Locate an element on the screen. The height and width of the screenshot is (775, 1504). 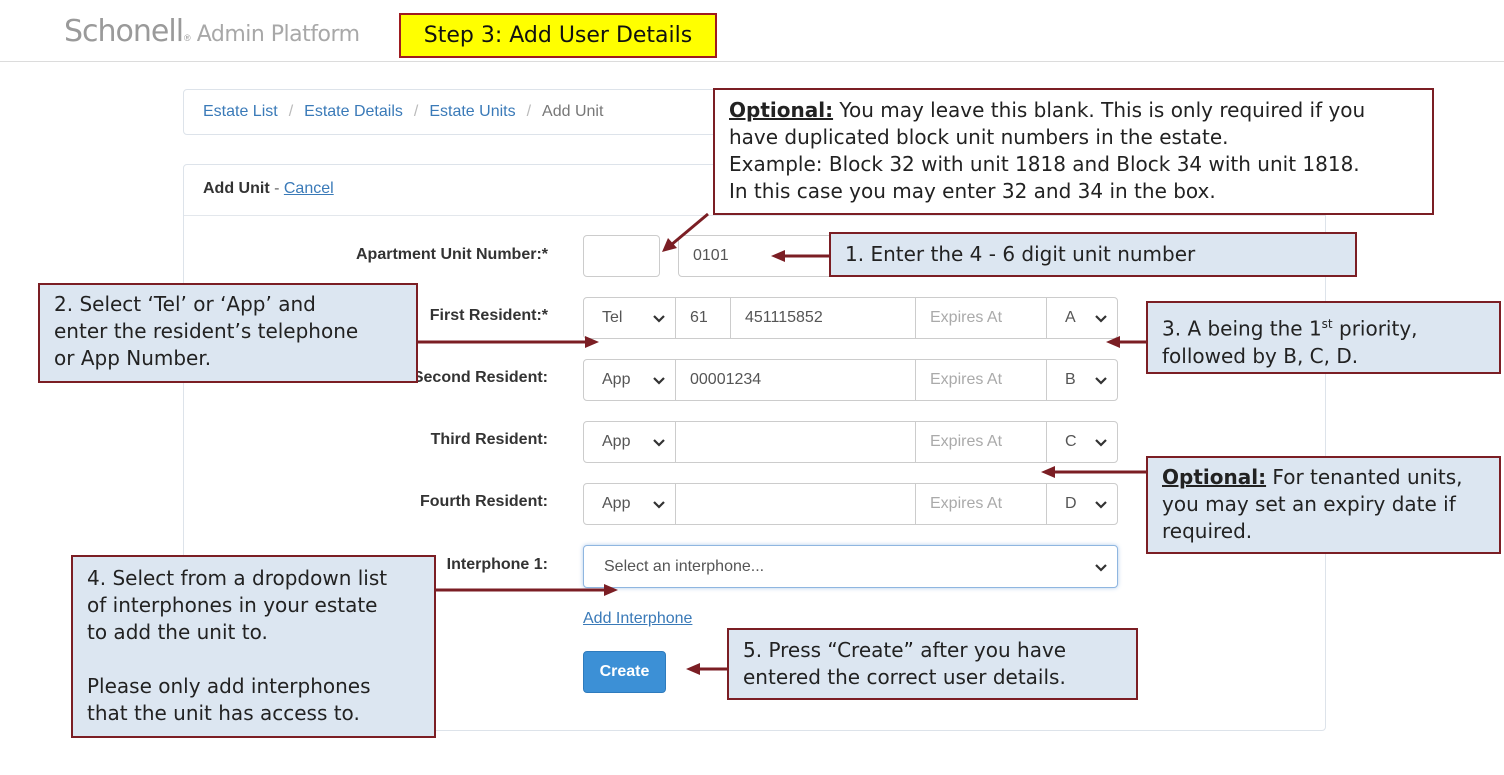
callout-line: 5. Press “Create” after you have is located at coordinates (905, 650).